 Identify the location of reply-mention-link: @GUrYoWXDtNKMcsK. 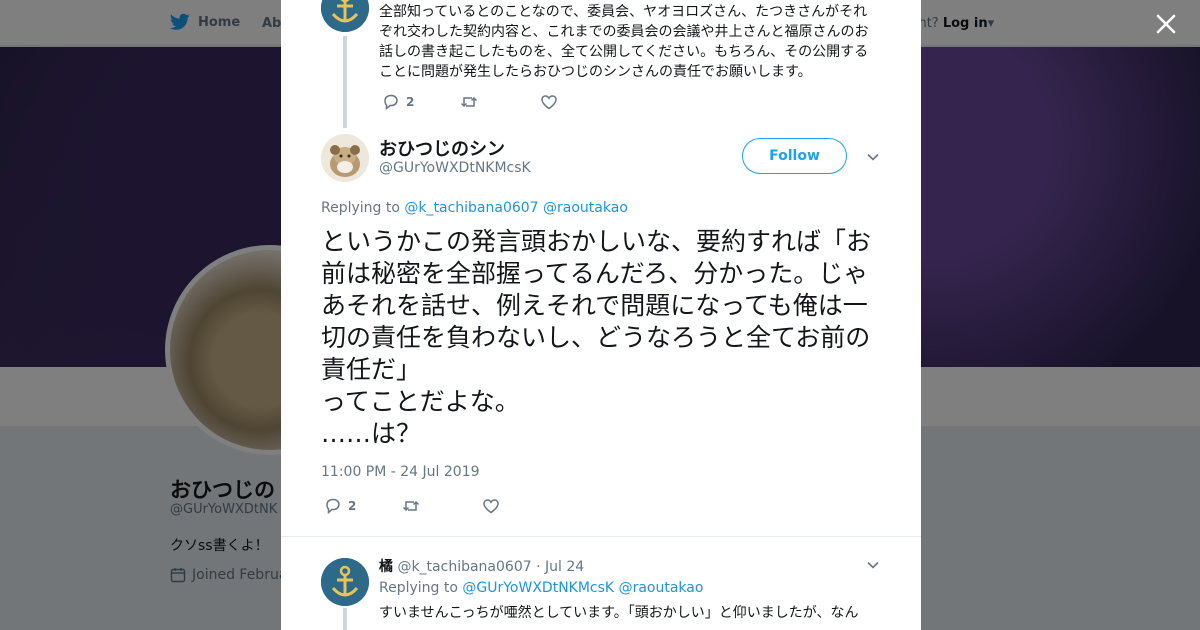
(538, 588).